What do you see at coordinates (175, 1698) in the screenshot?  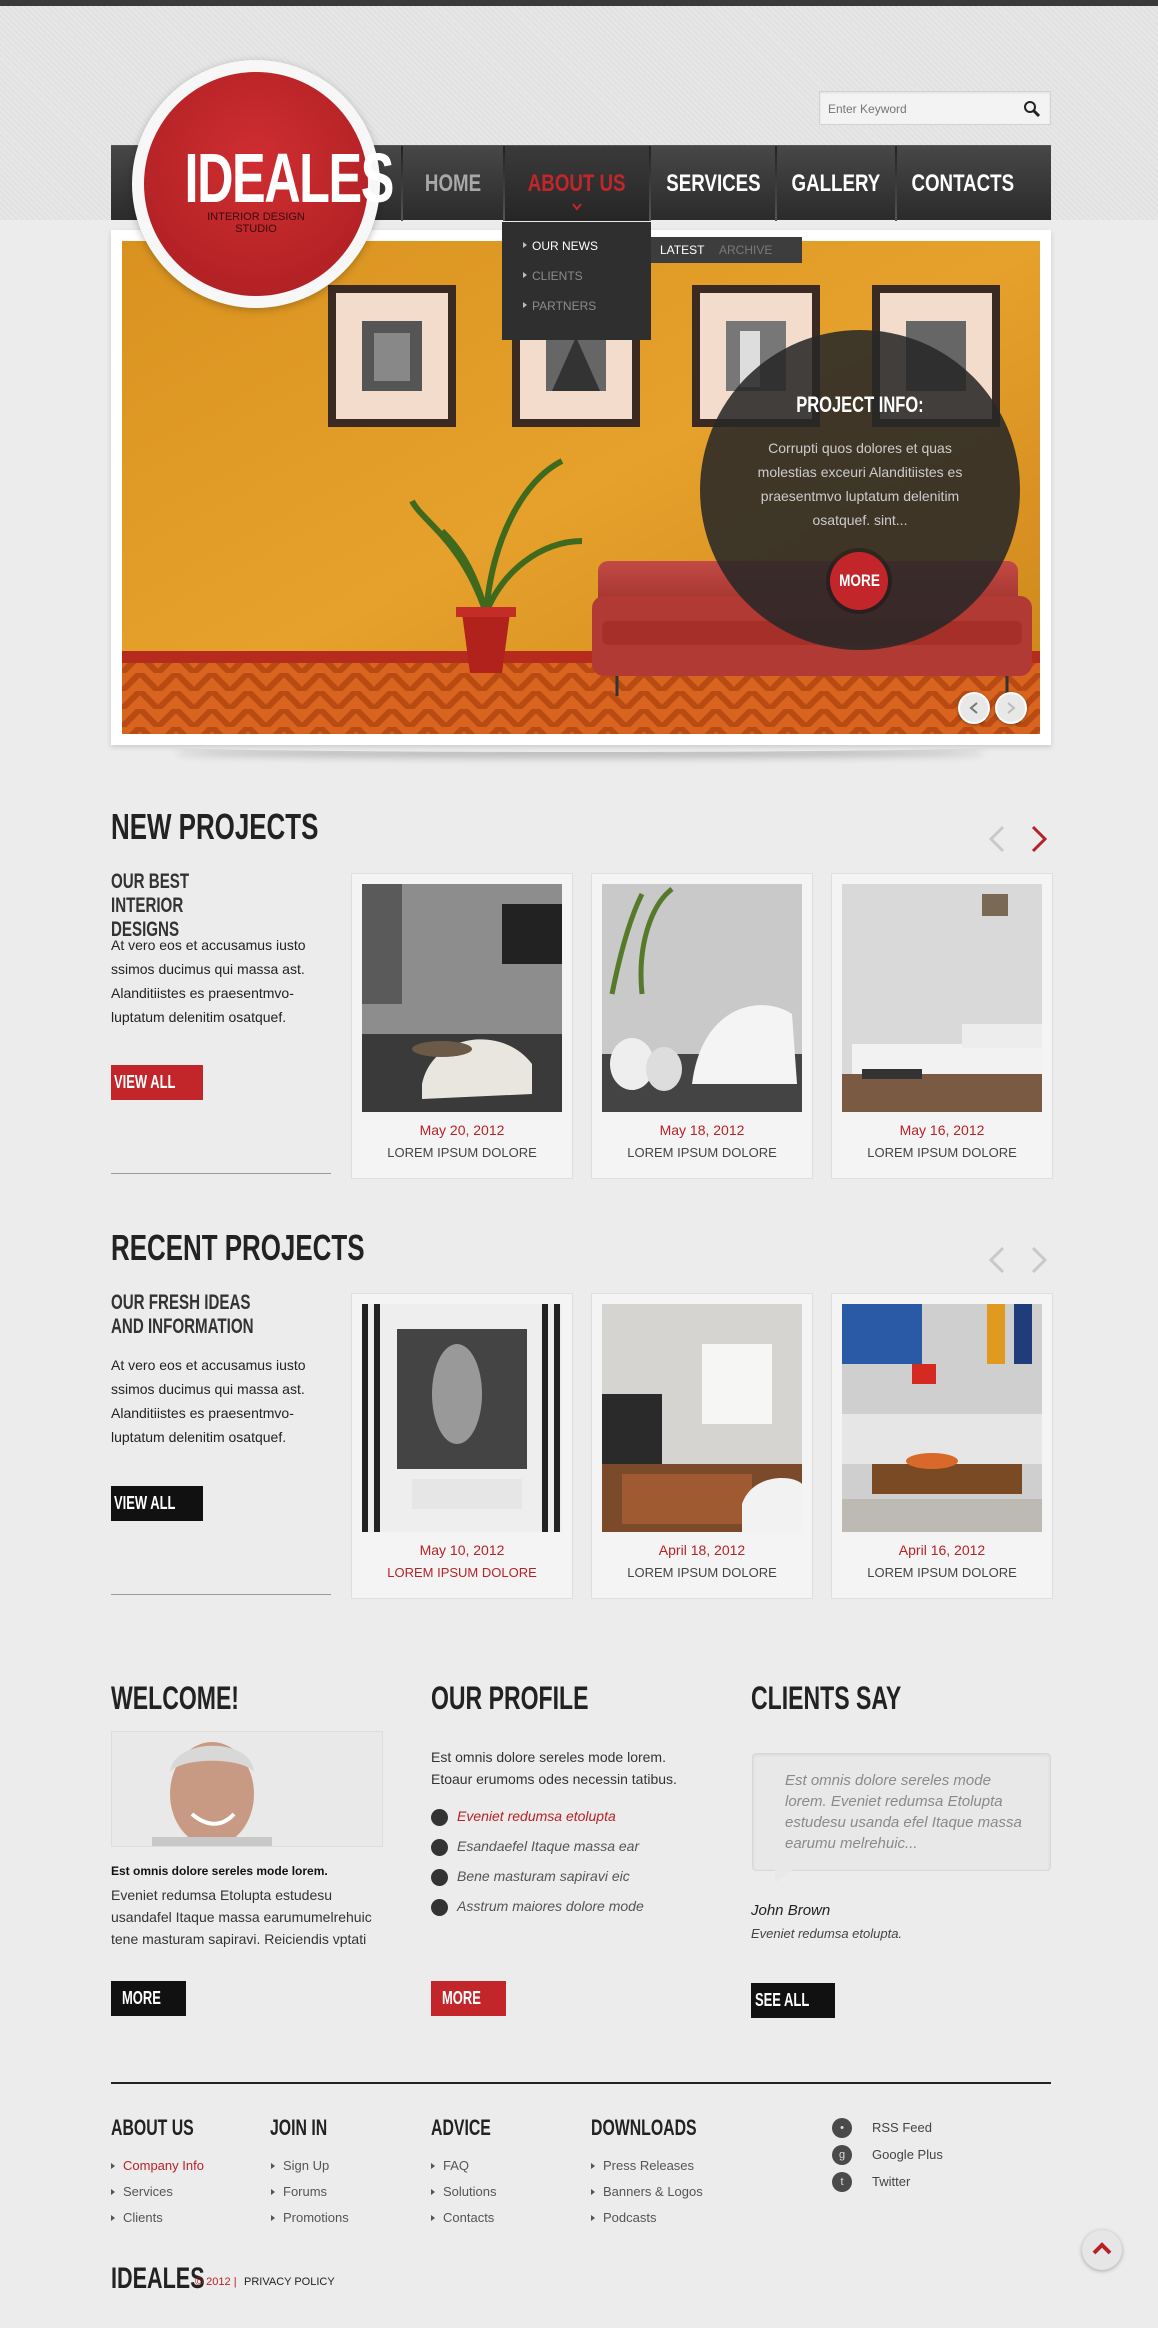 I see `welcome-title: WELCOME!` at bounding box center [175, 1698].